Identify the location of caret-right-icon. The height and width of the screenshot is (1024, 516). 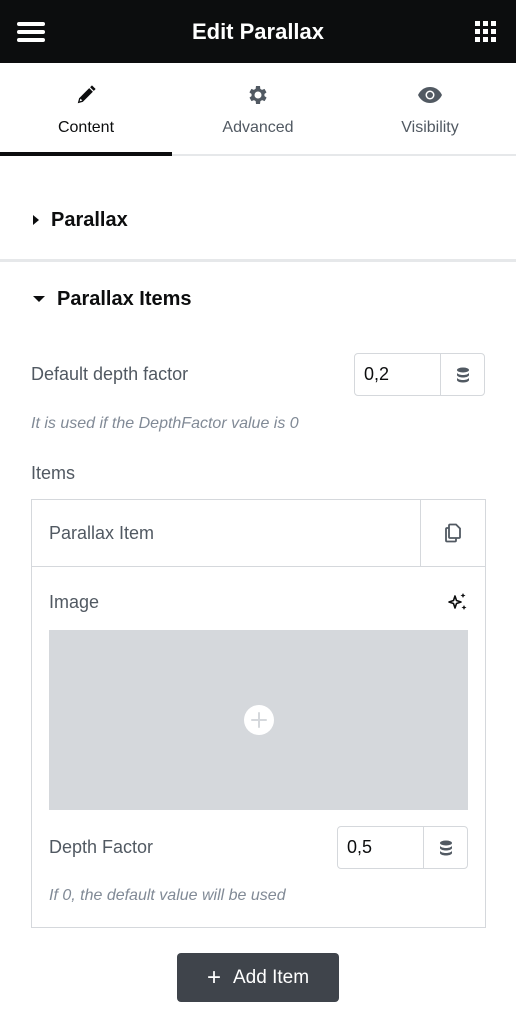
(36, 220).